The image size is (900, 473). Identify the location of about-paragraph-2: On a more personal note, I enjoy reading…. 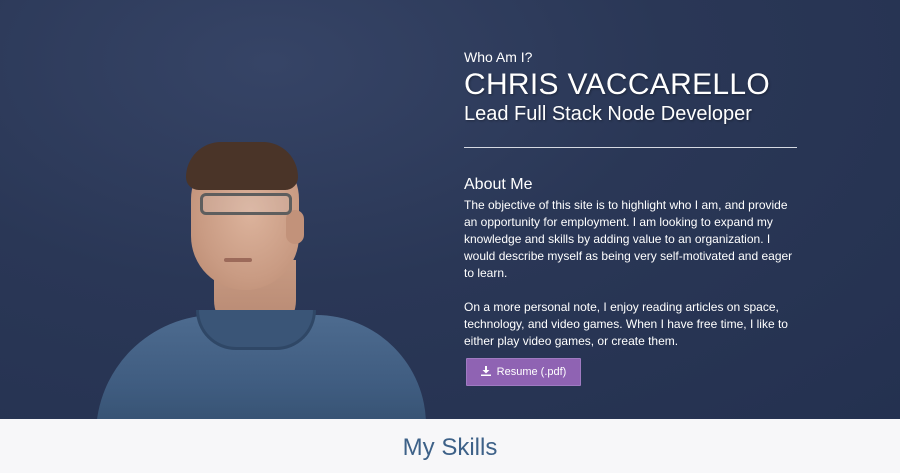
(626, 324).